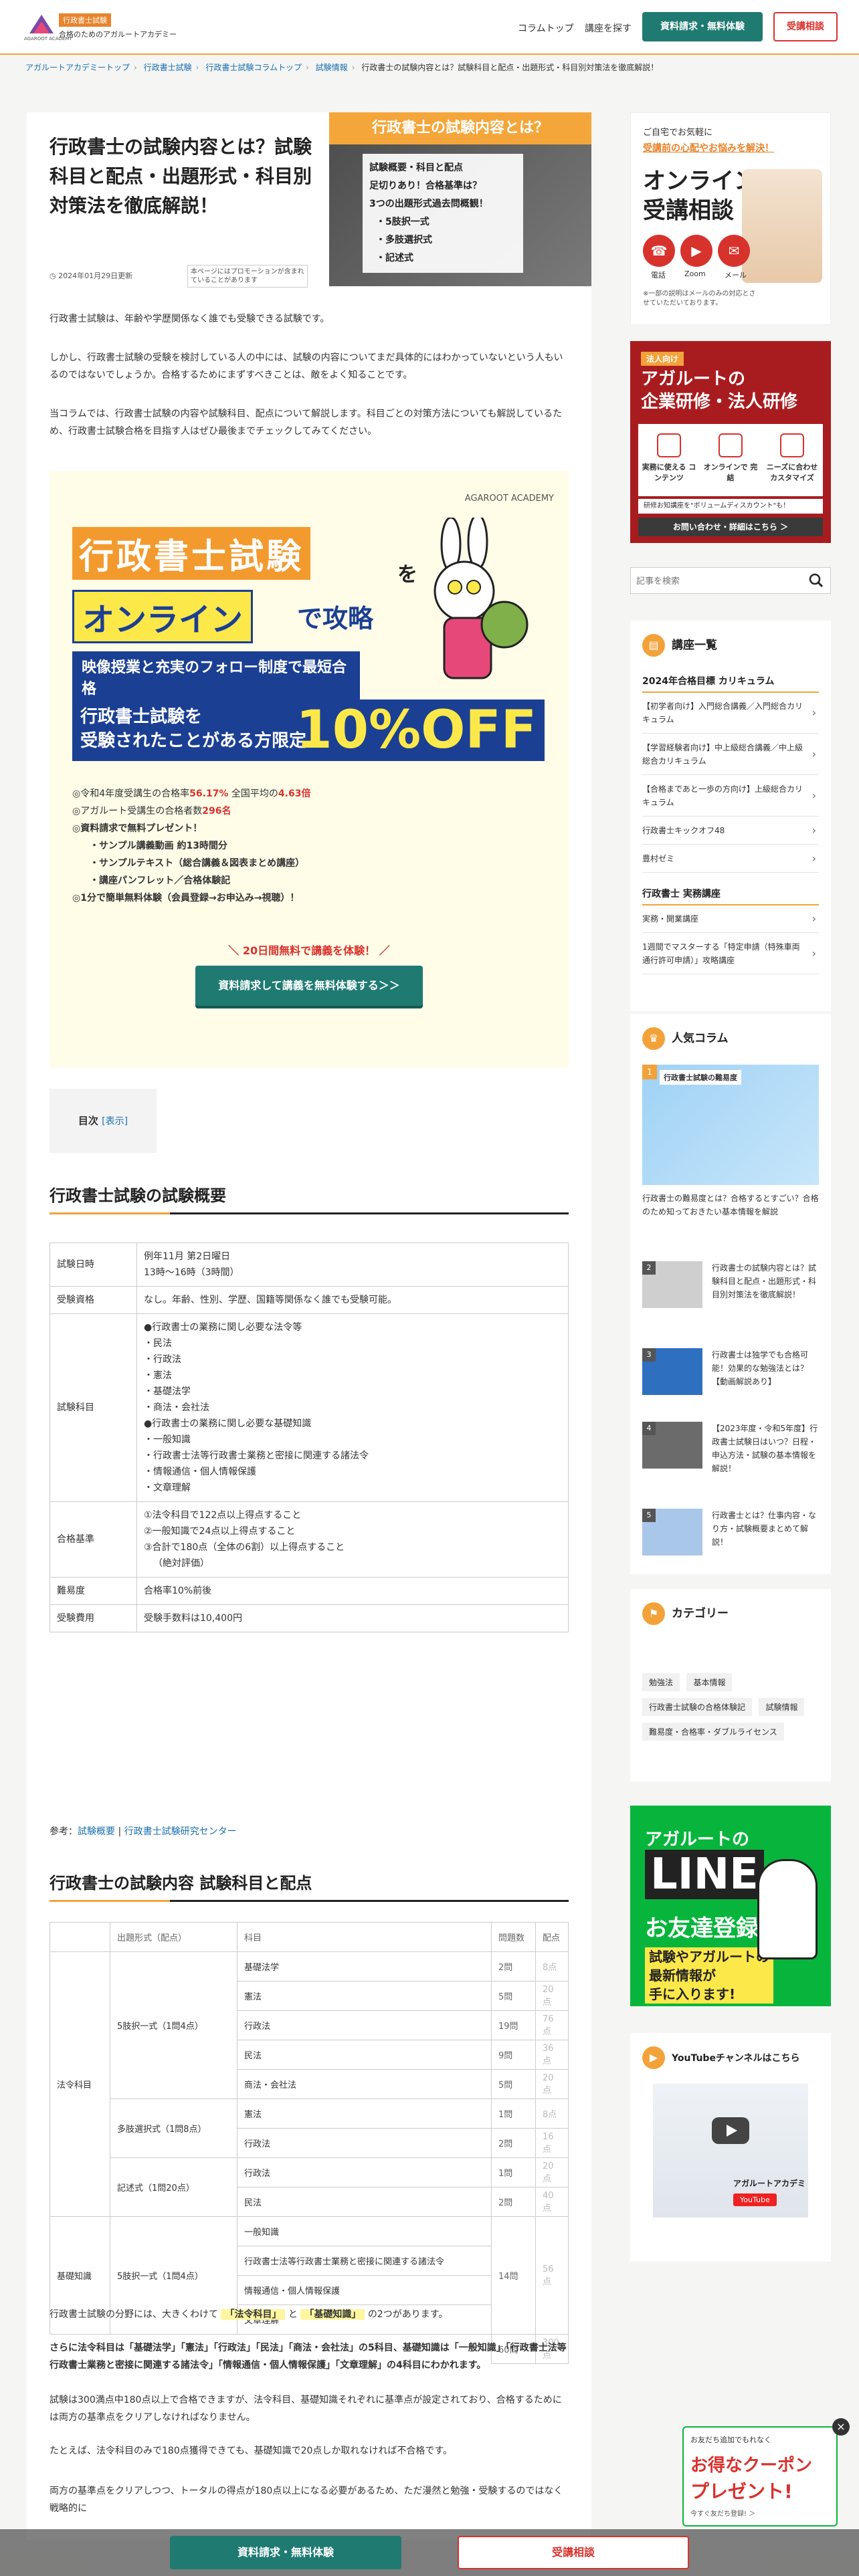 The height and width of the screenshot is (2576, 859). What do you see at coordinates (730, 1378) in the screenshot?
I see `popular-item: 3 行政書士は独学でも合格可能！効果的な勉強法とは？【動画解説あり】` at bounding box center [730, 1378].